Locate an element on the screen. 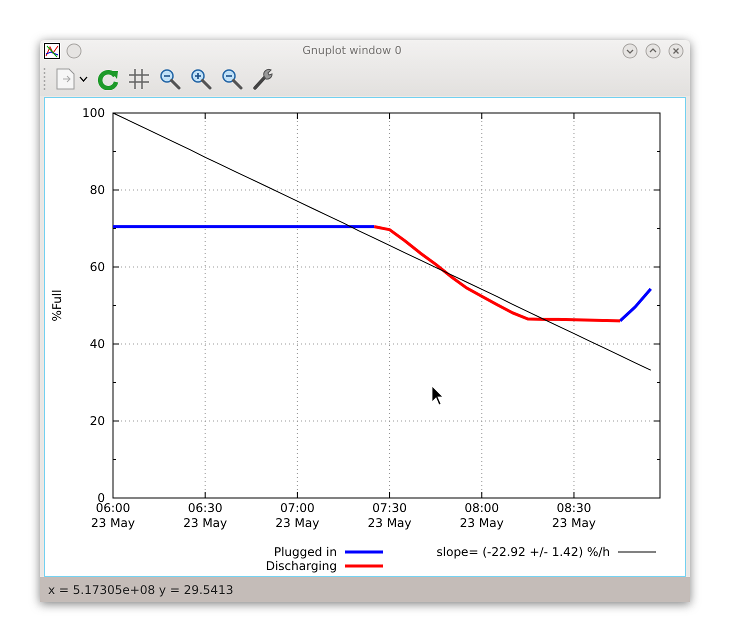  close-button is located at coordinates (676, 51).